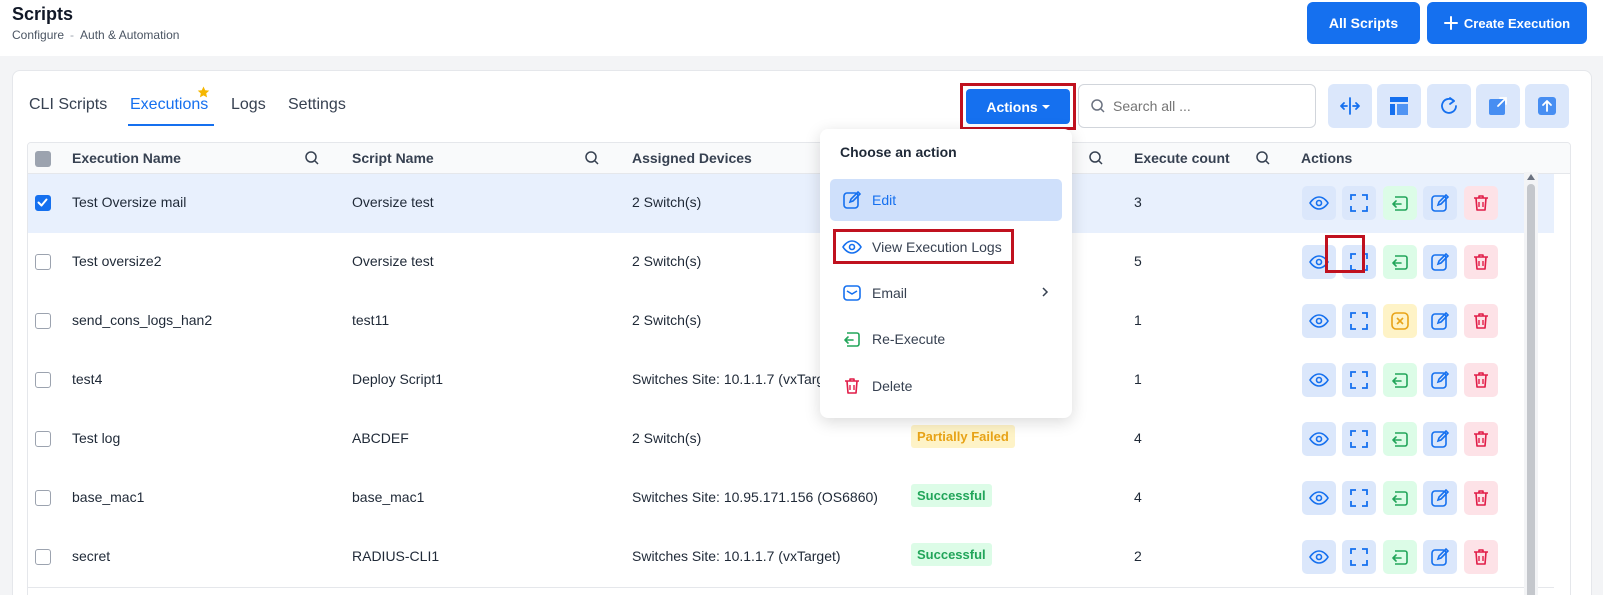  What do you see at coordinates (791, 263) in the screenshot?
I see `table-row: Test oversize2 Oversize test 2 Switch(s) 5` at bounding box center [791, 263].